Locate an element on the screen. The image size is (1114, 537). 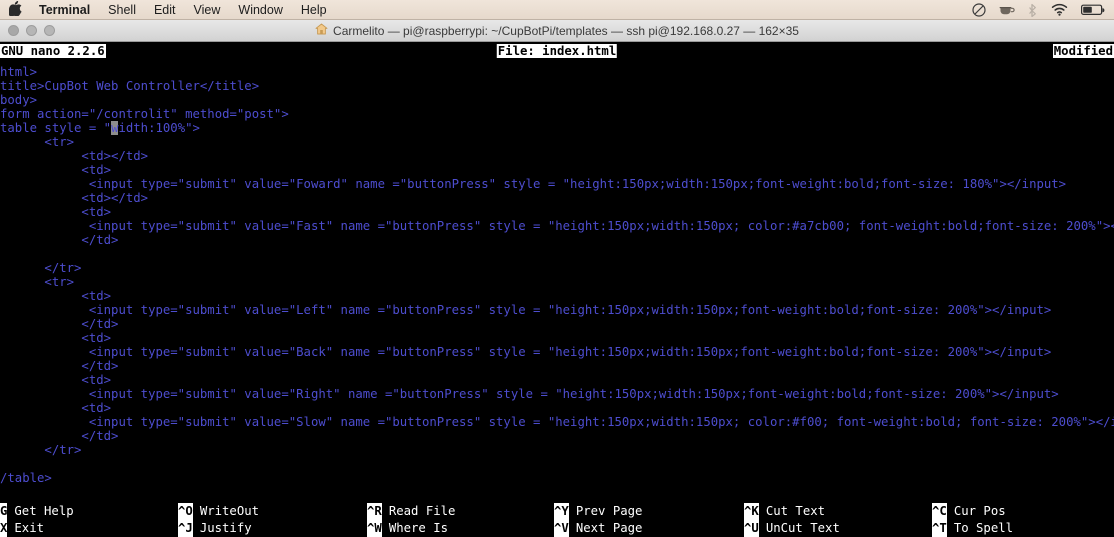
shortcut-label: Exit is located at coordinates (29, 528).